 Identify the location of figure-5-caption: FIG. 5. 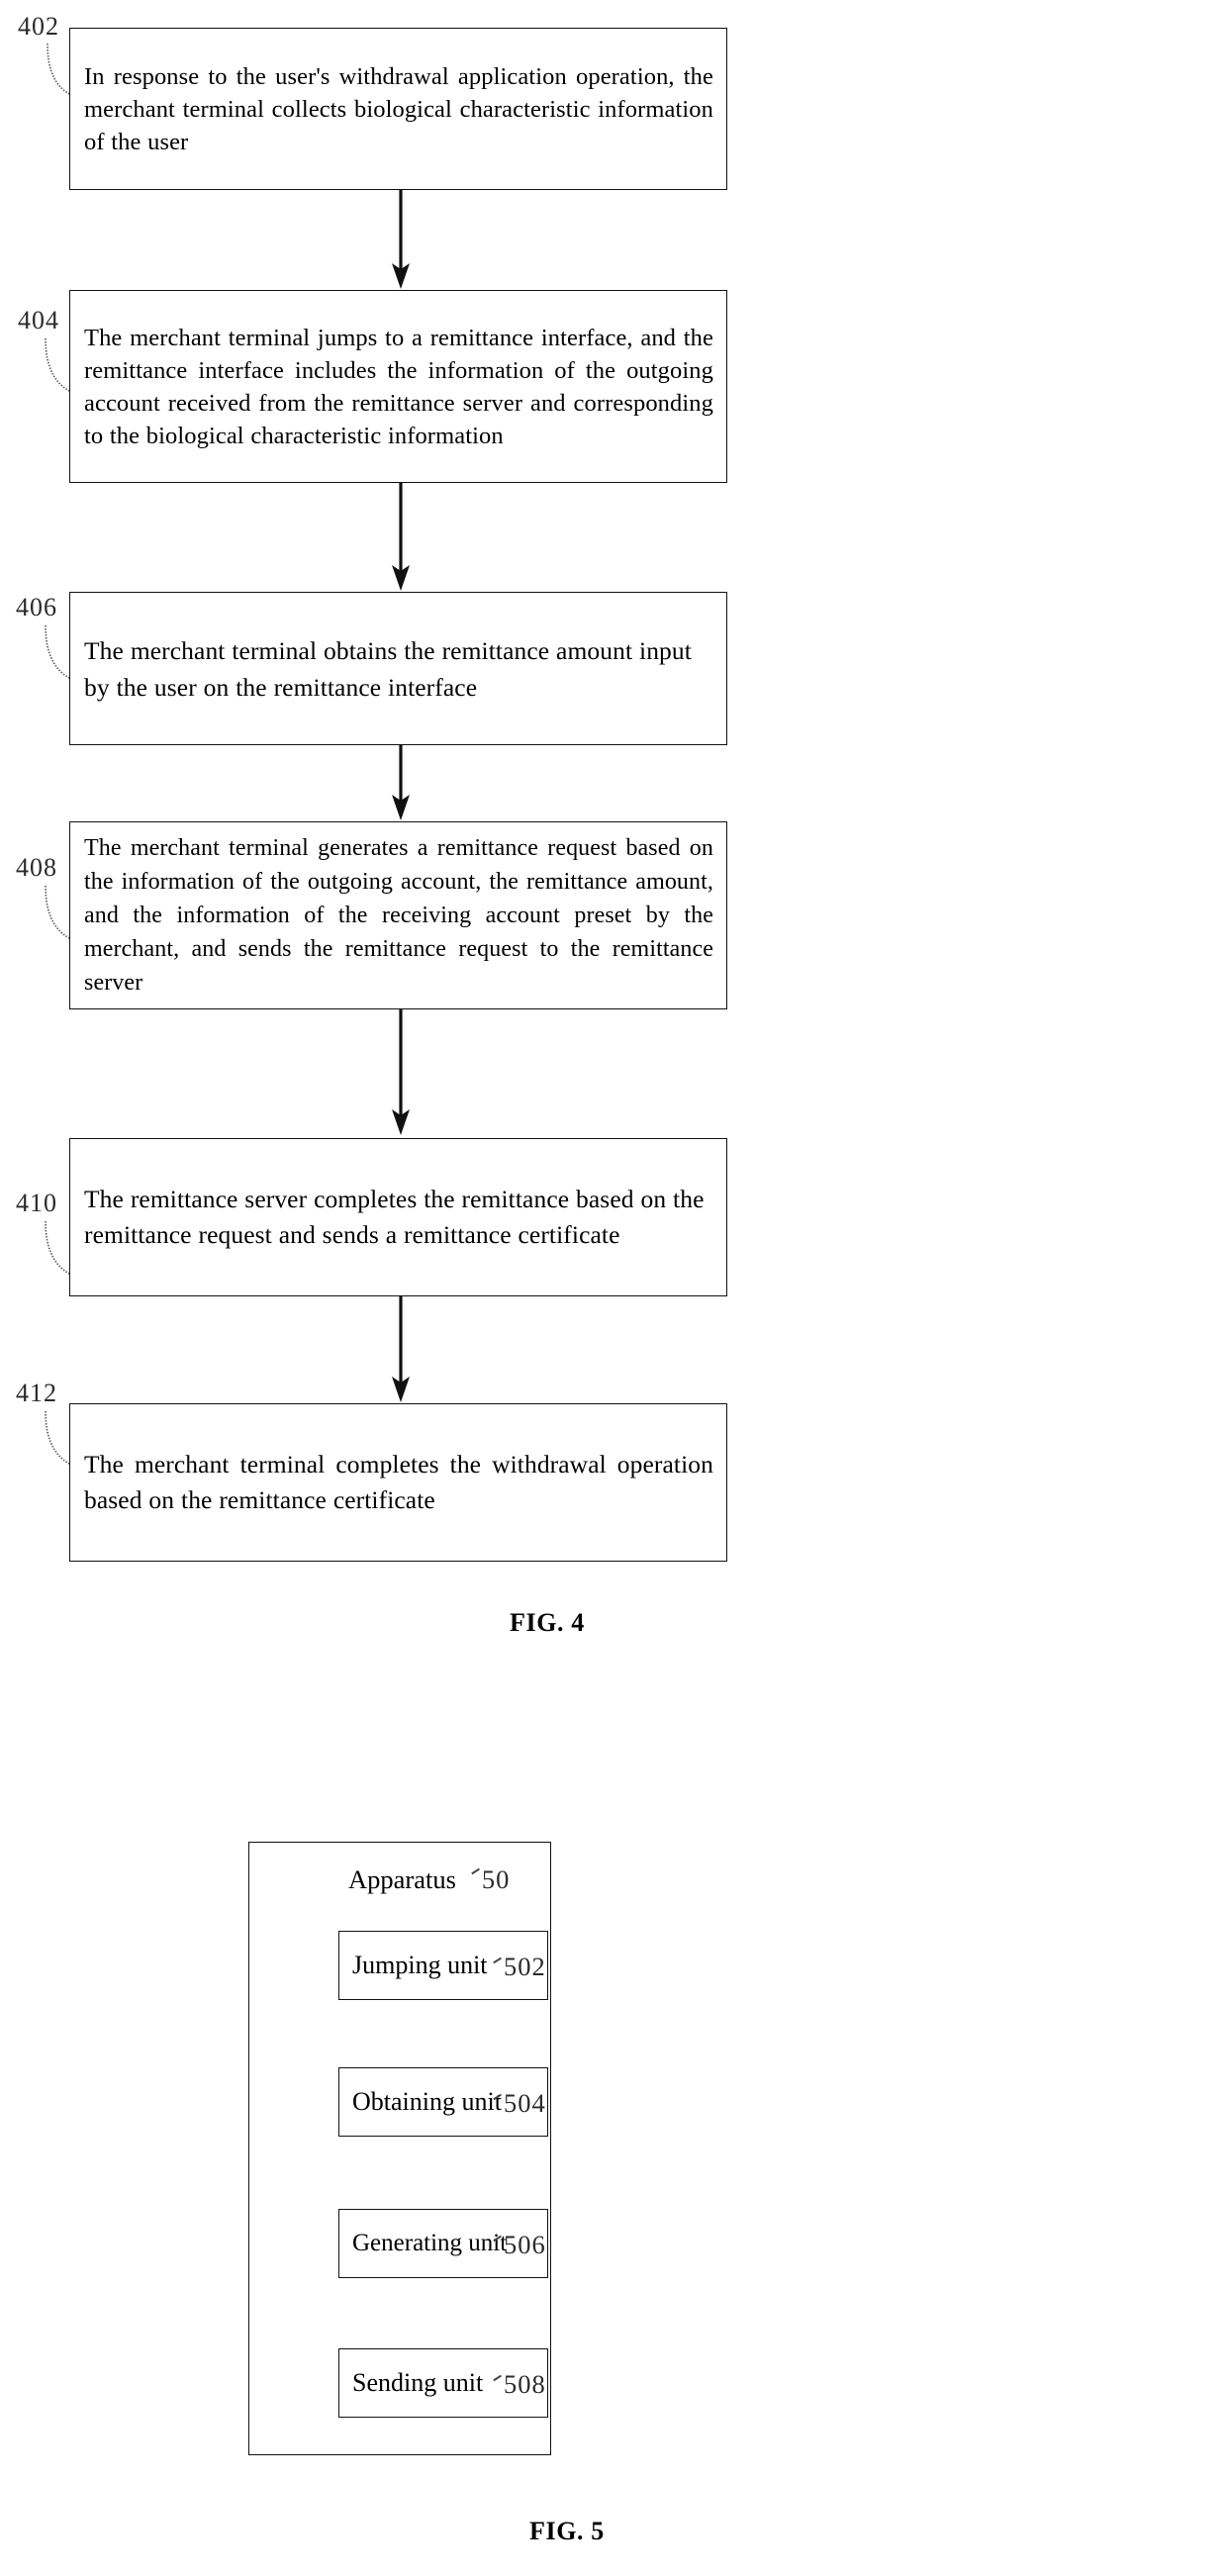
(567, 2531).